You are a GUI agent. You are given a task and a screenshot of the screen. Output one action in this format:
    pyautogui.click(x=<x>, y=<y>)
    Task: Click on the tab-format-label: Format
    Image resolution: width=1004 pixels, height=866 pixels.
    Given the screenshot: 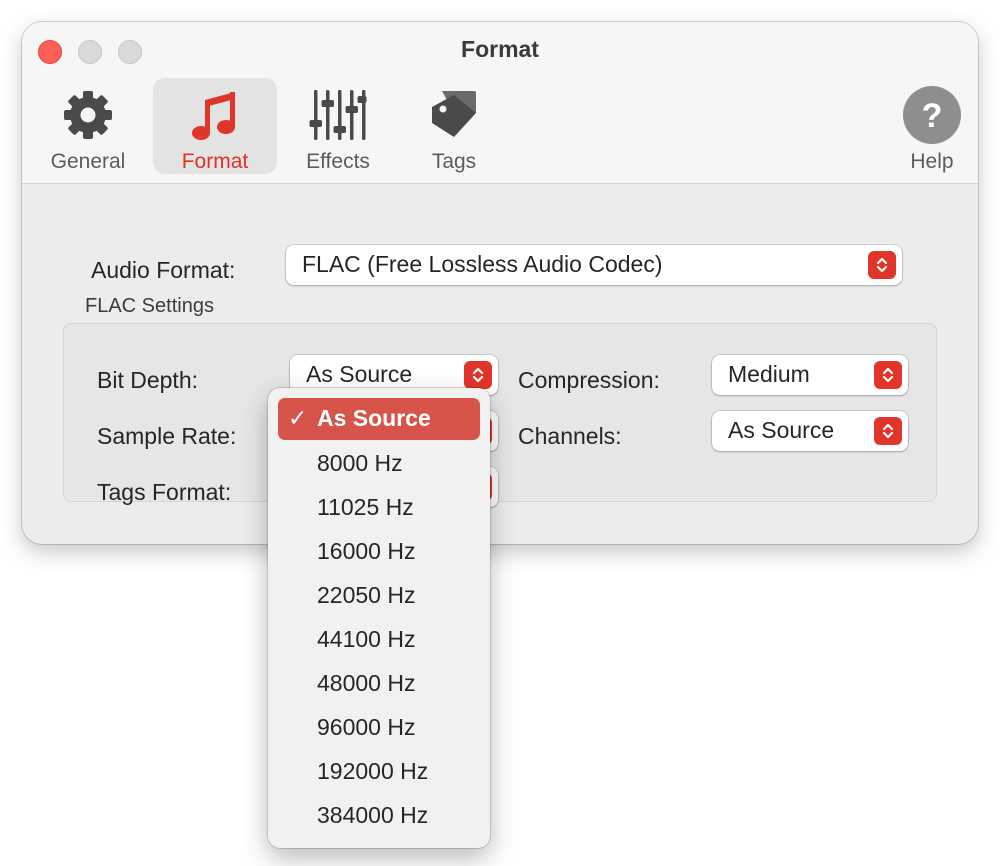 What is the action you would take?
    pyautogui.click(x=215, y=161)
    